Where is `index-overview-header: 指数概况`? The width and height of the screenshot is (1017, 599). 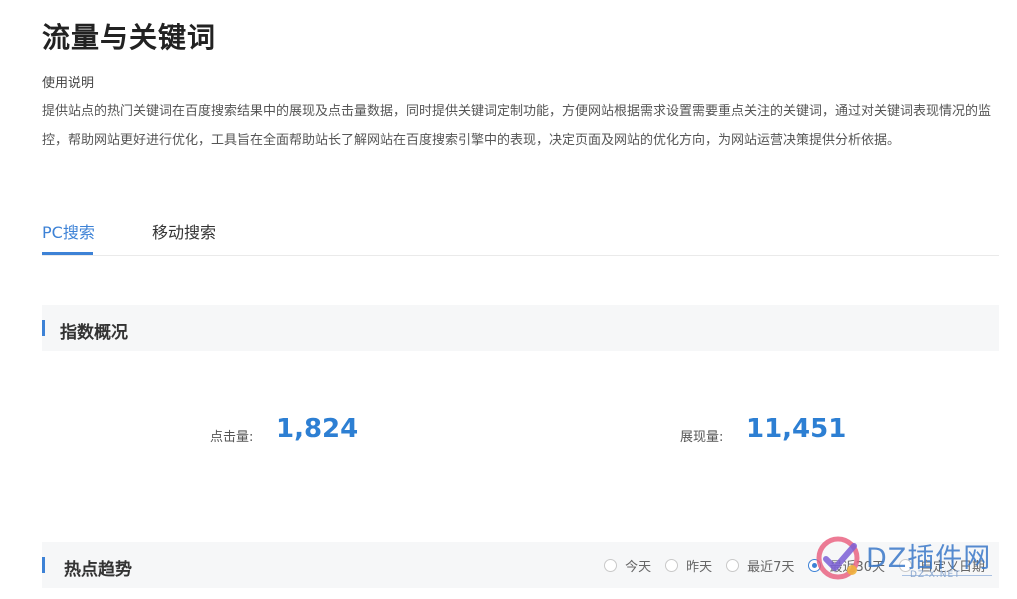
index-overview-header: 指数概况 is located at coordinates (520, 328).